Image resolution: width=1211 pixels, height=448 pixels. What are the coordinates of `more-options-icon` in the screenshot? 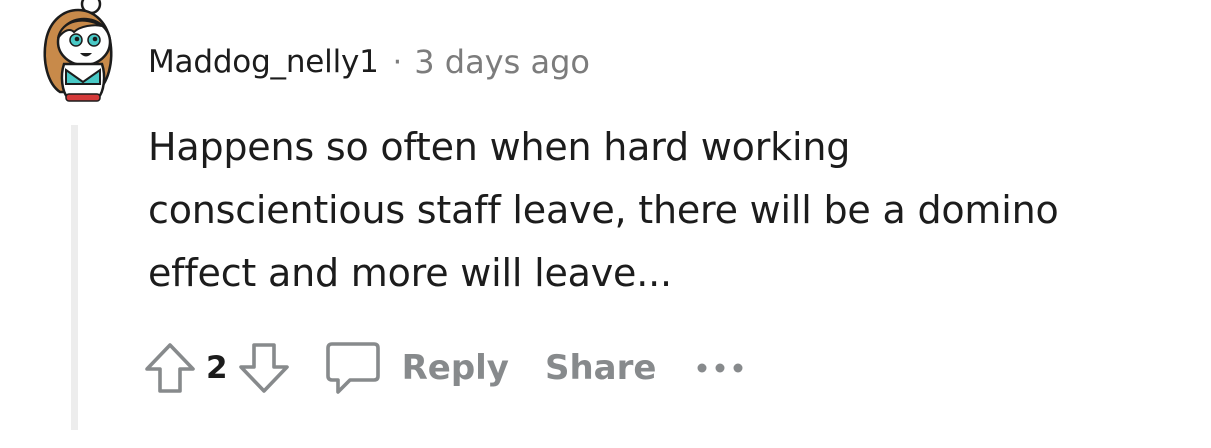 It's located at (720, 368).